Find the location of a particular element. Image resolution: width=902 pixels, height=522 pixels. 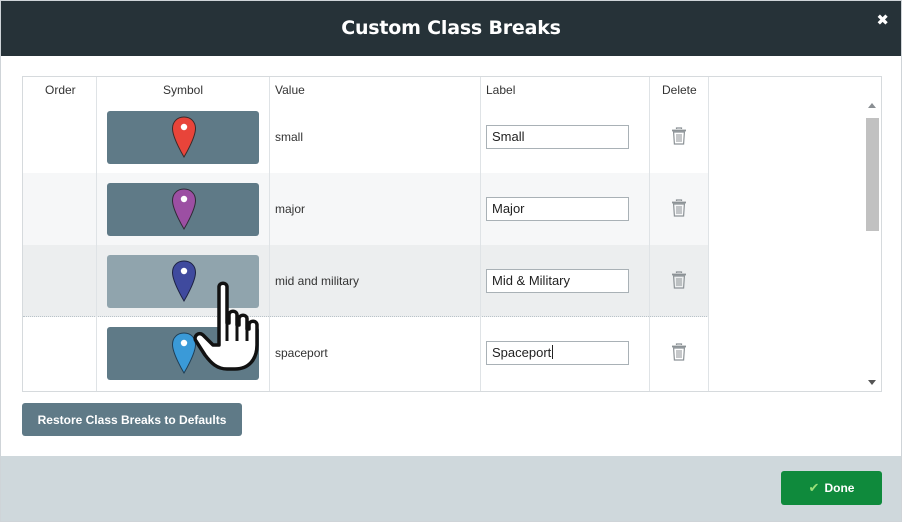

value-text: major is located at coordinates (290, 209).